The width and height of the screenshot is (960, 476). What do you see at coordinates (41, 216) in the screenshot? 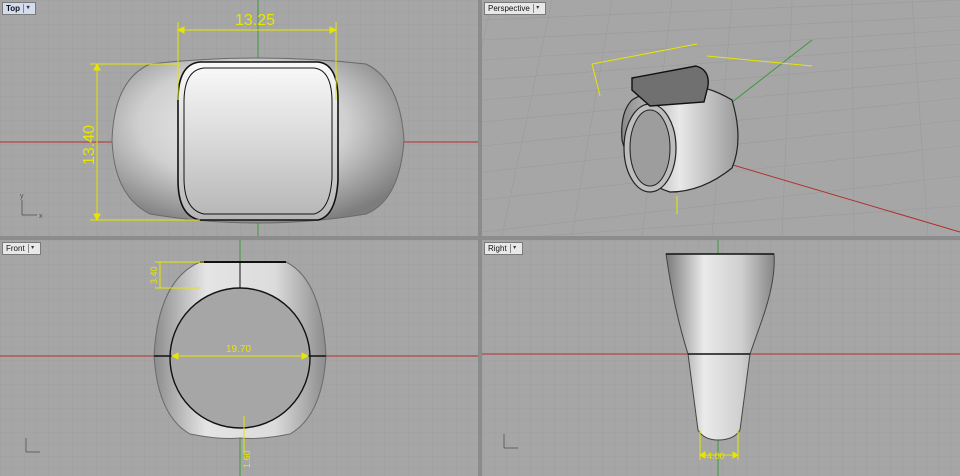
I see `axis-x-label: x` at bounding box center [41, 216].